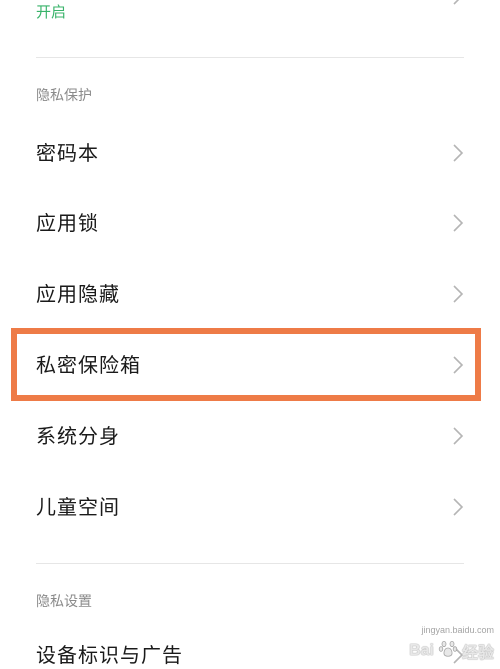  Describe the element at coordinates (448, 651) in the screenshot. I see `paw-icon` at that location.